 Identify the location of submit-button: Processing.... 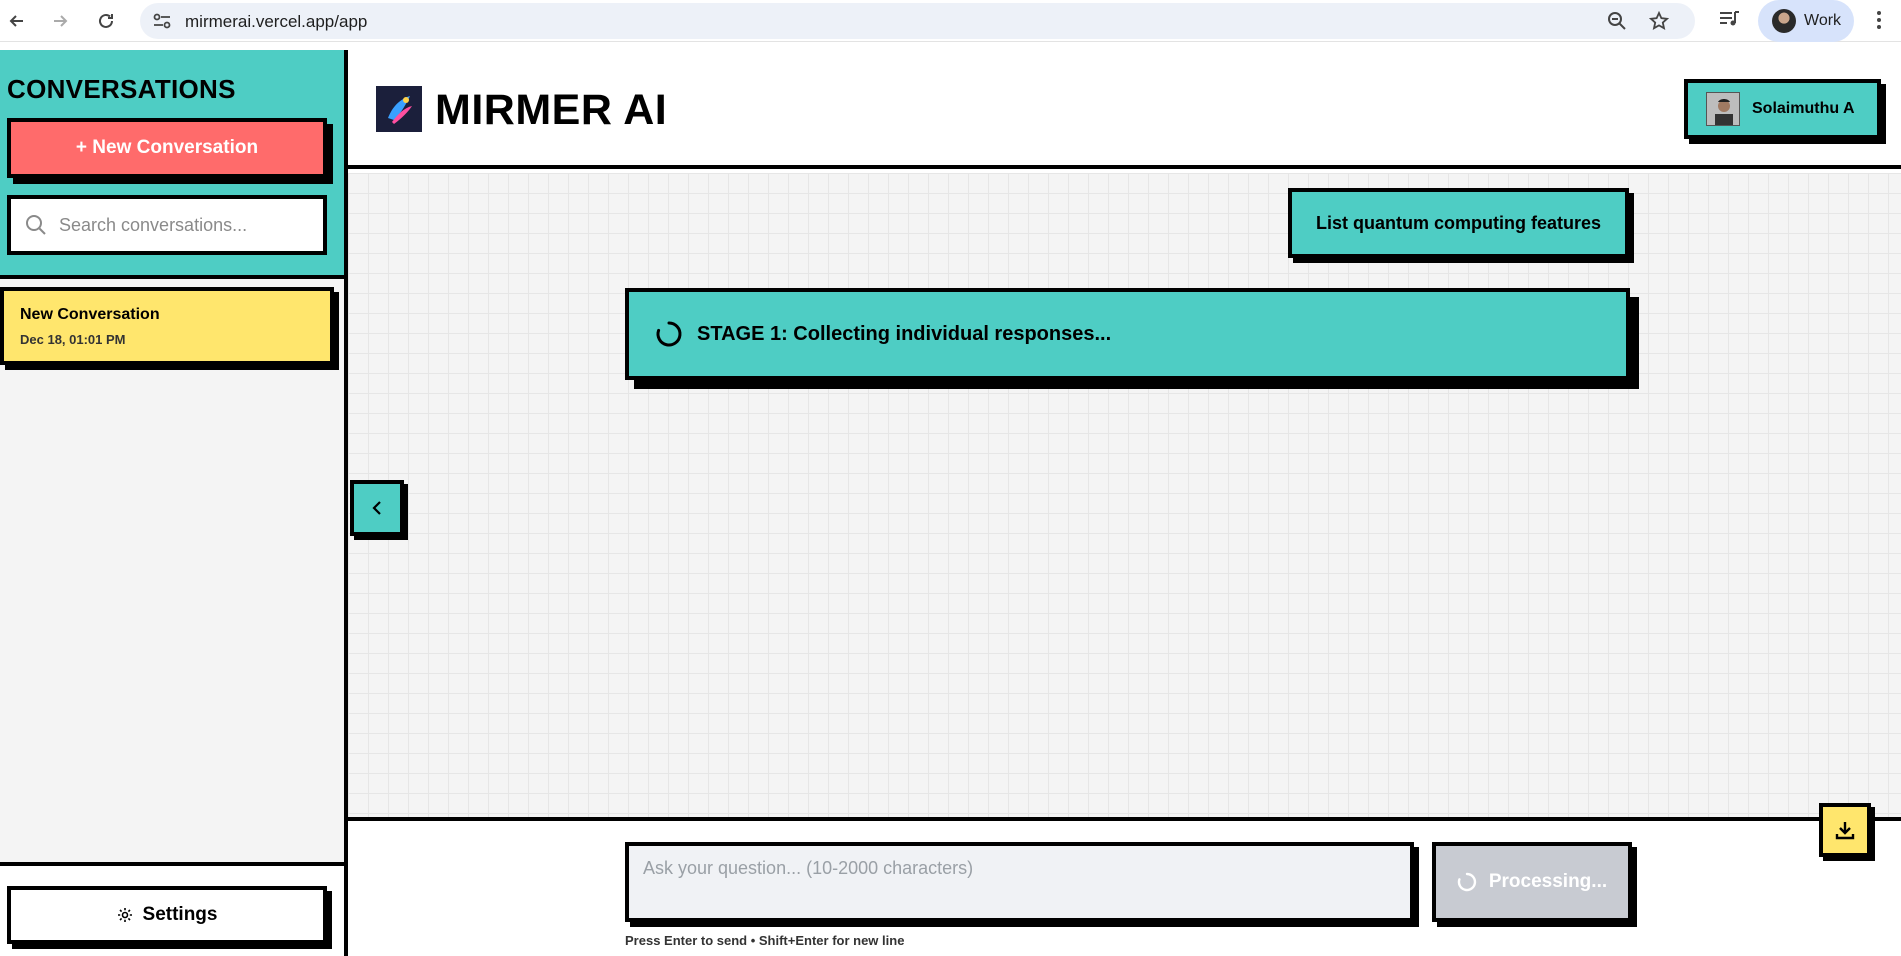
(1532, 882).